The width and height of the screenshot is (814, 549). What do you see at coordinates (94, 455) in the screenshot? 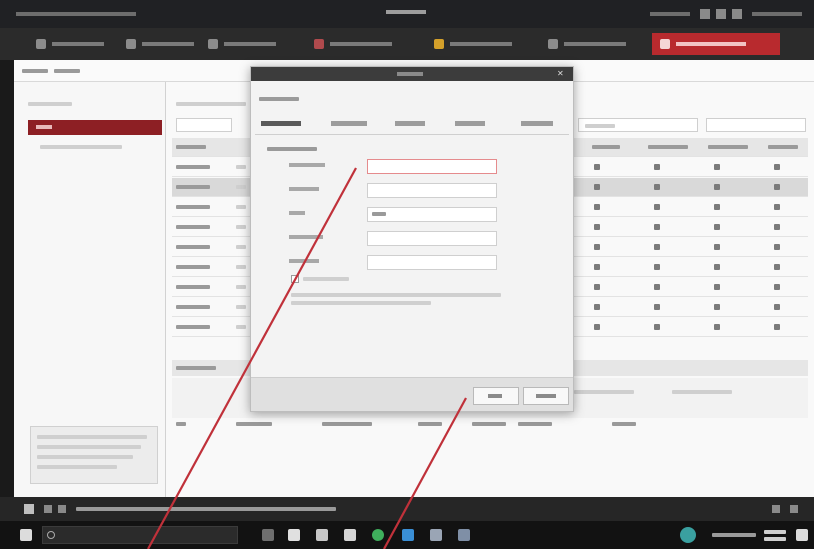
I see `sidebar-tip` at bounding box center [94, 455].